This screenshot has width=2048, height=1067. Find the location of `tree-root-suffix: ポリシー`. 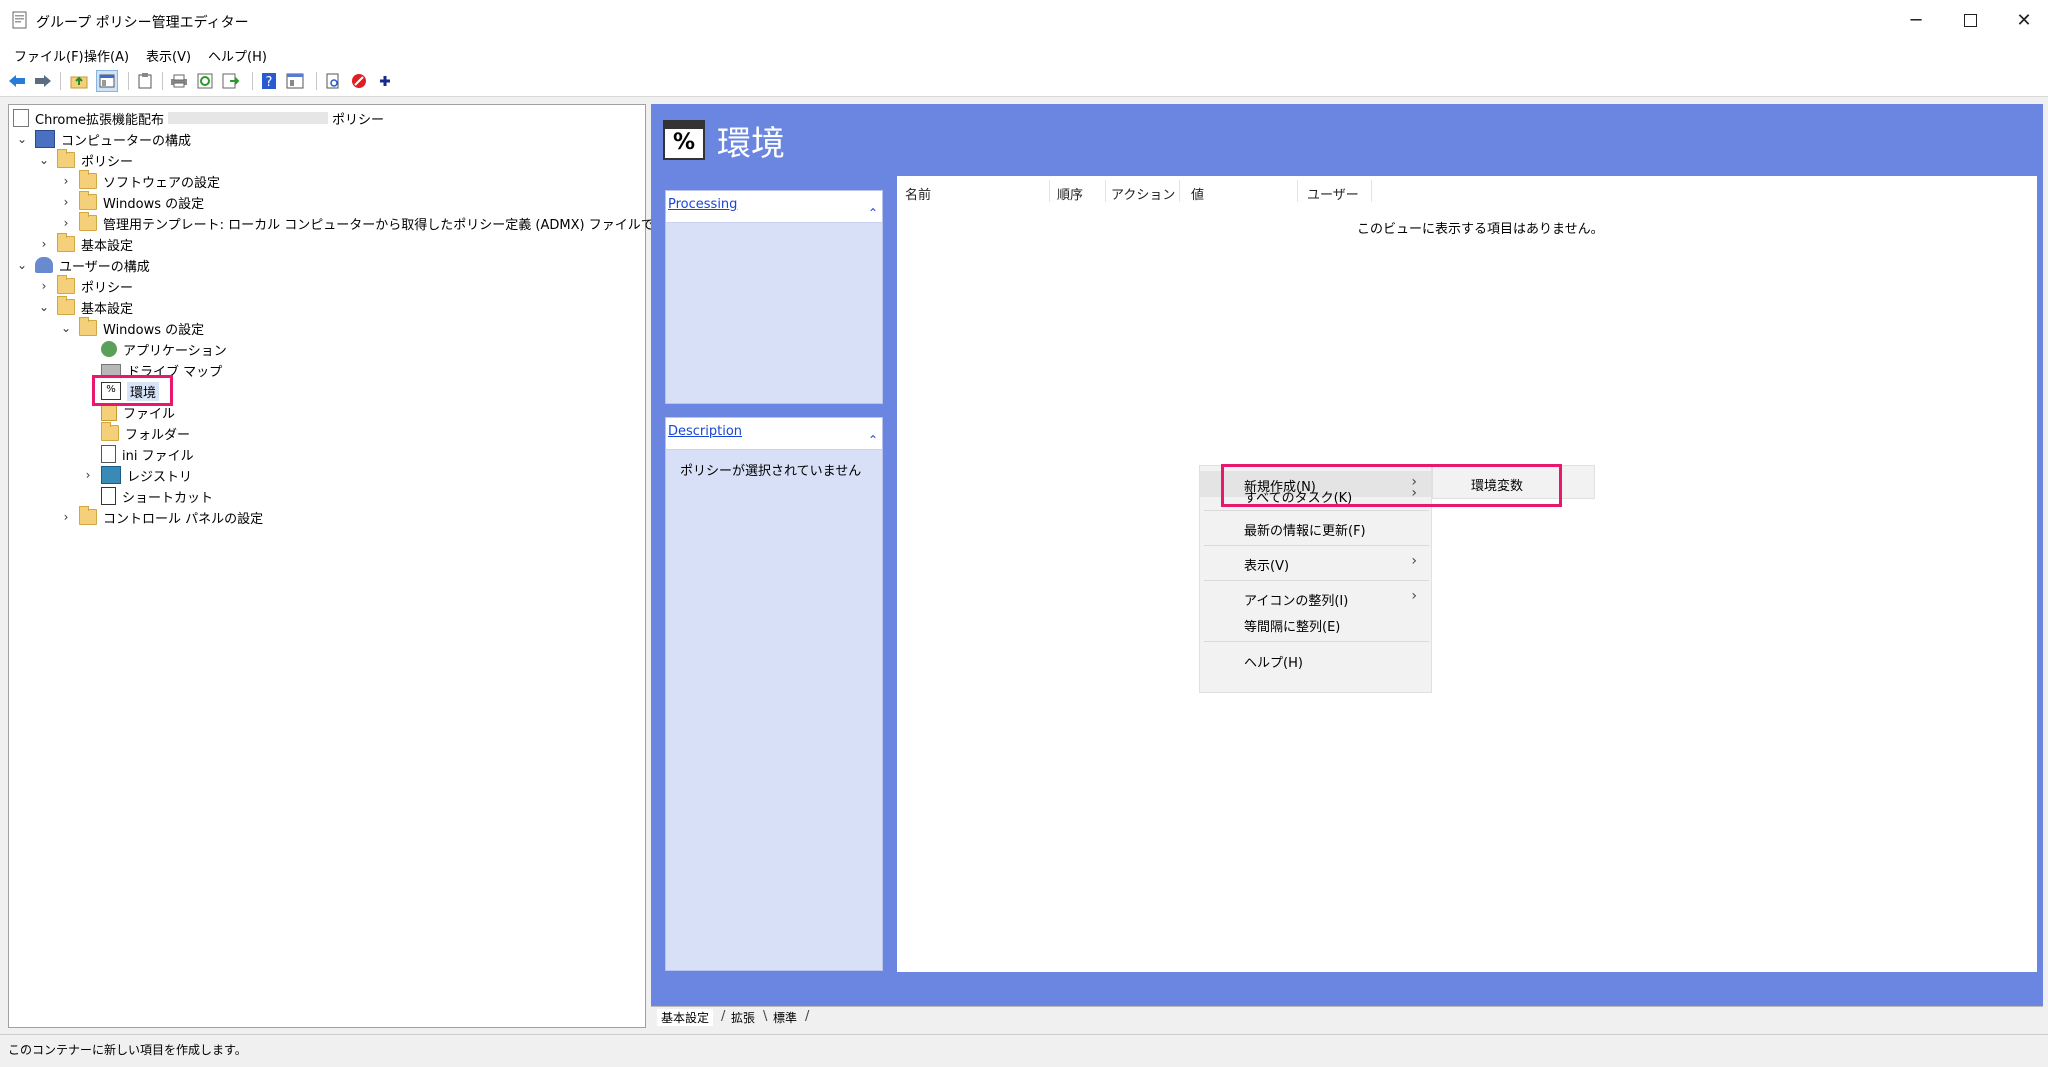

tree-root-suffix: ポリシー is located at coordinates (358, 120).